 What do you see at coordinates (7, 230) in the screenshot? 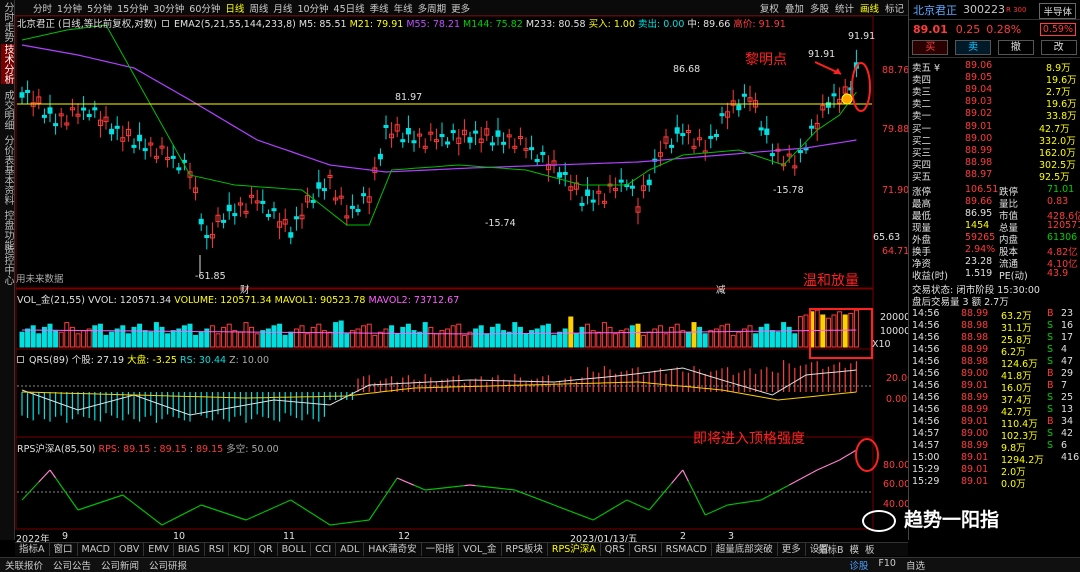
I see `left-tab-5: 控盘功能` at bounding box center [7, 230].